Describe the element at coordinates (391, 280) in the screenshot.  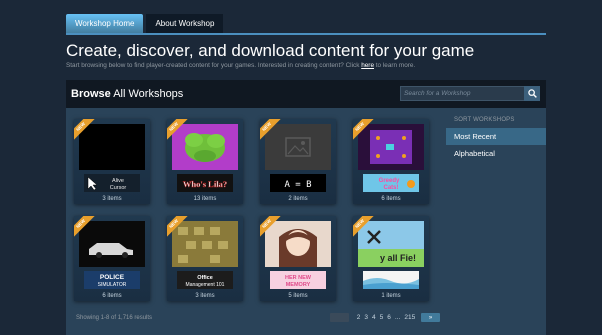
I see `card-logo` at that location.